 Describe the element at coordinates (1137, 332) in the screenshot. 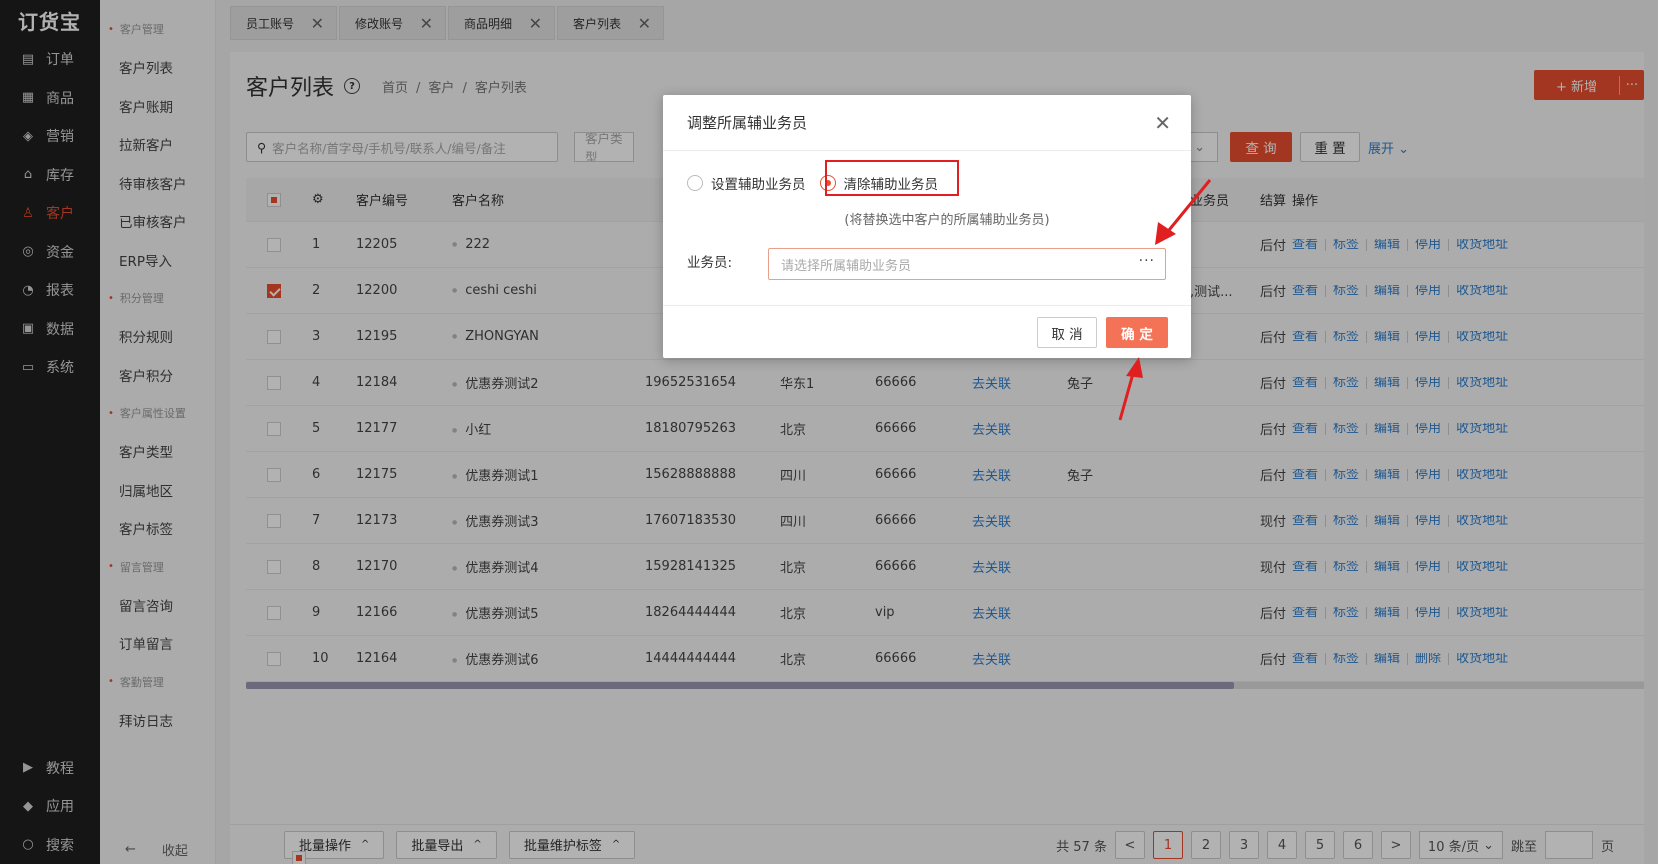

I see `confirm-button: 确 定` at that location.